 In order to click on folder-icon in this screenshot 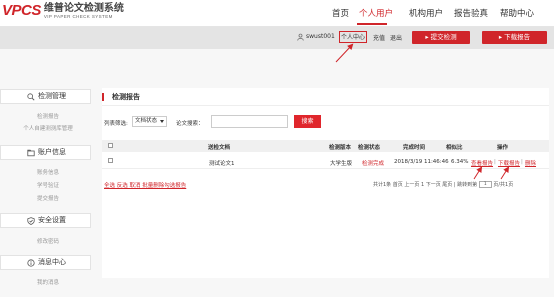, I will do `click(31, 153)`.